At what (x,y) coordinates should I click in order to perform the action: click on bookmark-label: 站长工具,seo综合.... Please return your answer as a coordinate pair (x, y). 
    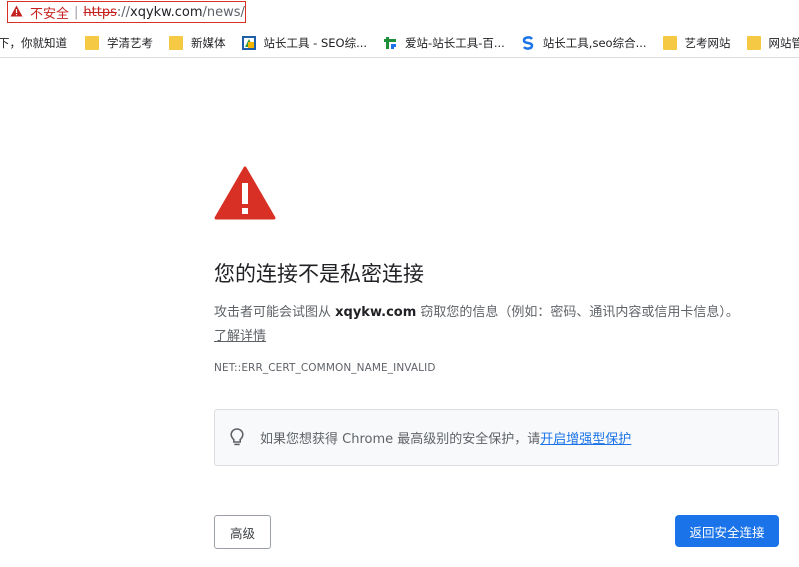
    Looking at the image, I should click on (594, 43).